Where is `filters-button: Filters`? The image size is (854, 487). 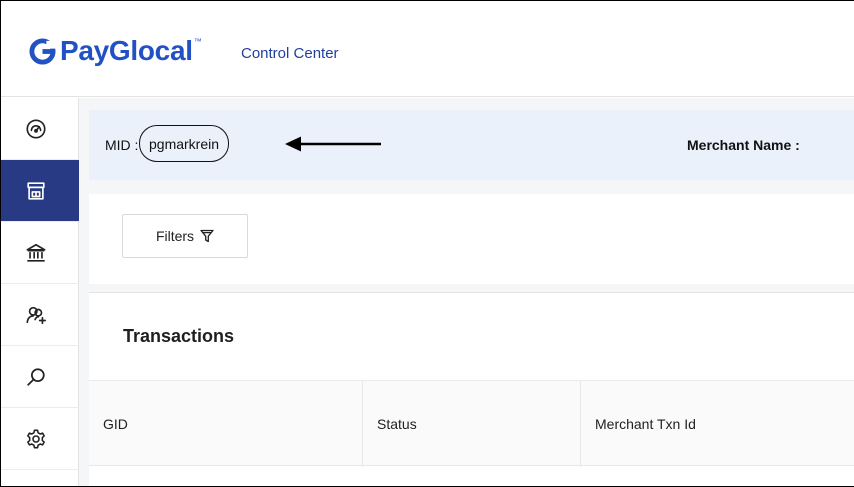
filters-button: Filters is located at coordinates (185, 236).